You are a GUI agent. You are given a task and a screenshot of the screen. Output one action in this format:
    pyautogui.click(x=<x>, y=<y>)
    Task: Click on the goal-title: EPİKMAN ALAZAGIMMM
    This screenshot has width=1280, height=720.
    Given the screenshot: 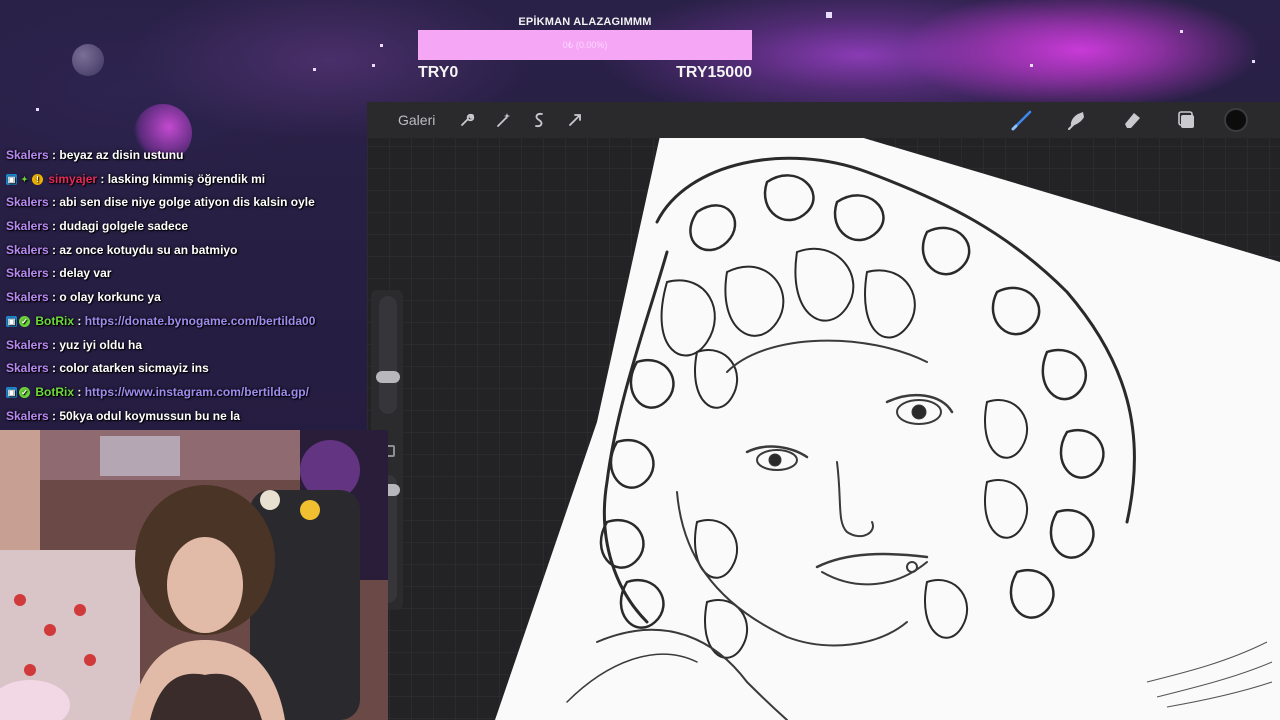 What is the action you would take?
    pyautogui.click(x=585, y=22)
    